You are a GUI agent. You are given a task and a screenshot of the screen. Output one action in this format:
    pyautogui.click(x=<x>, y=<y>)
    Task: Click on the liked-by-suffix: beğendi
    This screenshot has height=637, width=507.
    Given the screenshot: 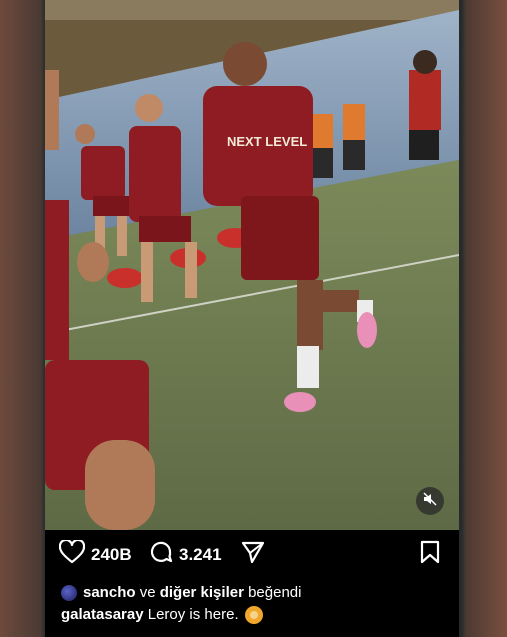 What is the action you would take?
    pyautogui.click(x=275, y=592)
    